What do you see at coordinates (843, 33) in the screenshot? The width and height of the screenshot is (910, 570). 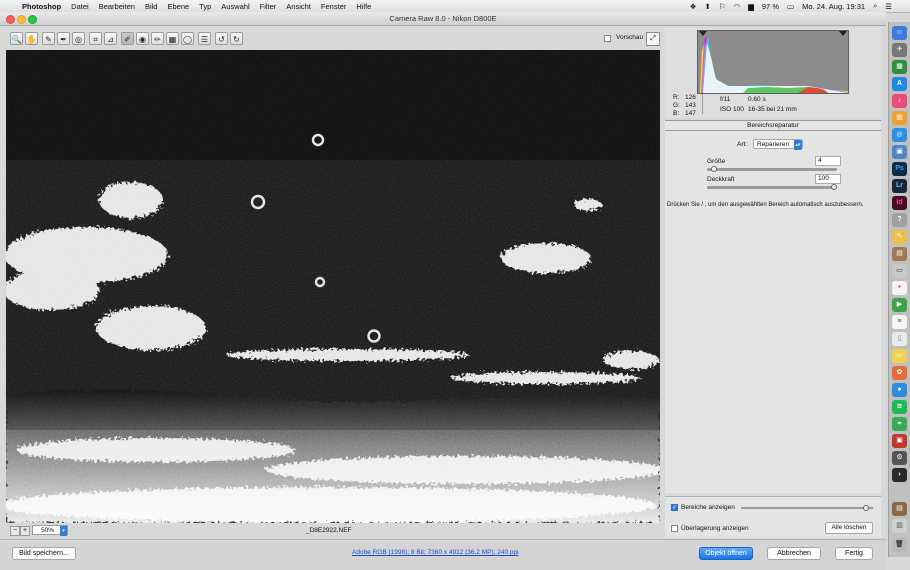 I see `highlight-clipping-icon` at bounding box center [843, 33].